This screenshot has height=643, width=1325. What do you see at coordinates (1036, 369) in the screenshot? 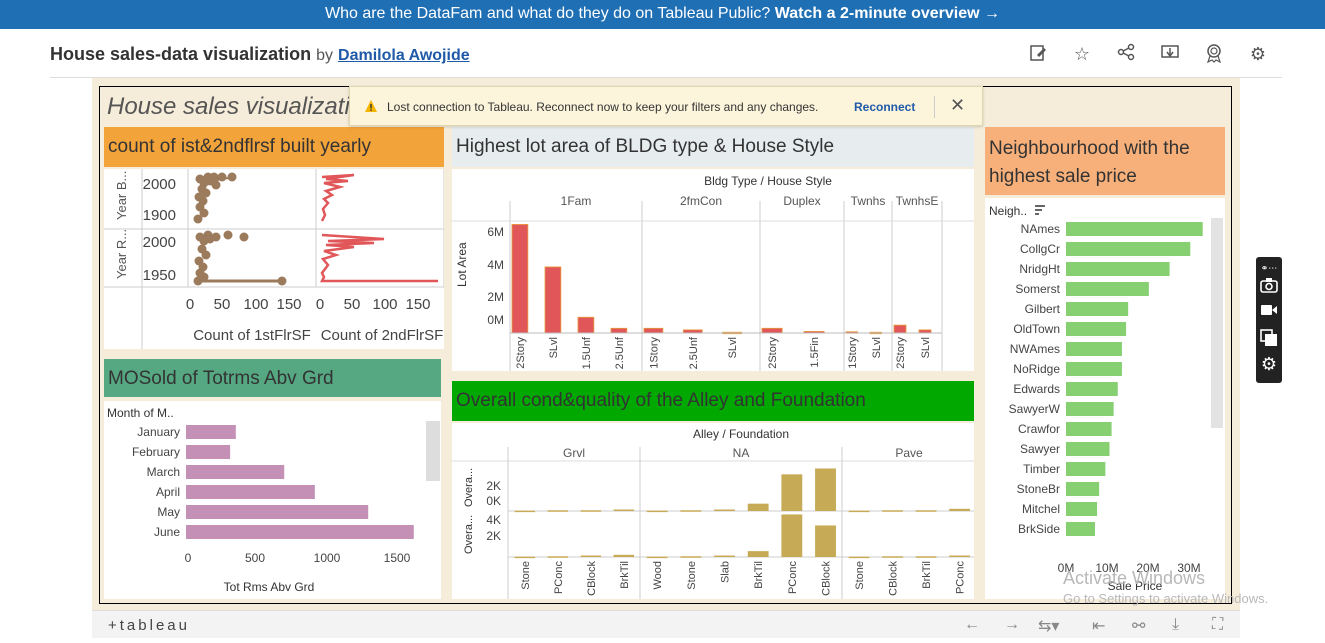
I see `neigh-label: NoRidge` at bounding box center [1036, 369].